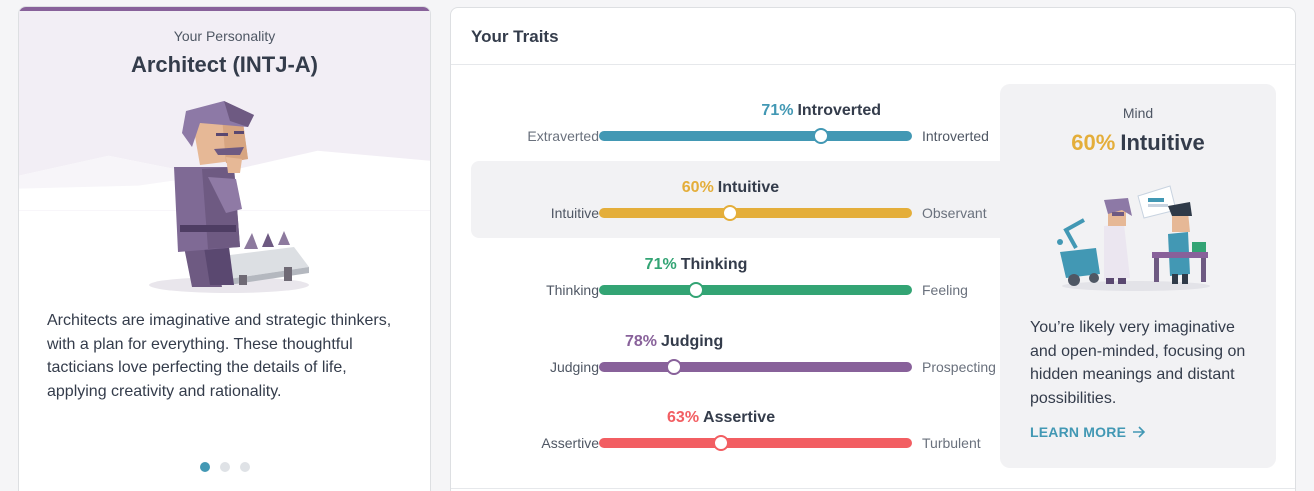  What do you see at coordinates (1138, 113) in the screenshot?
I see `detail-kicker: Mind` at bounding box center [1138, 113].